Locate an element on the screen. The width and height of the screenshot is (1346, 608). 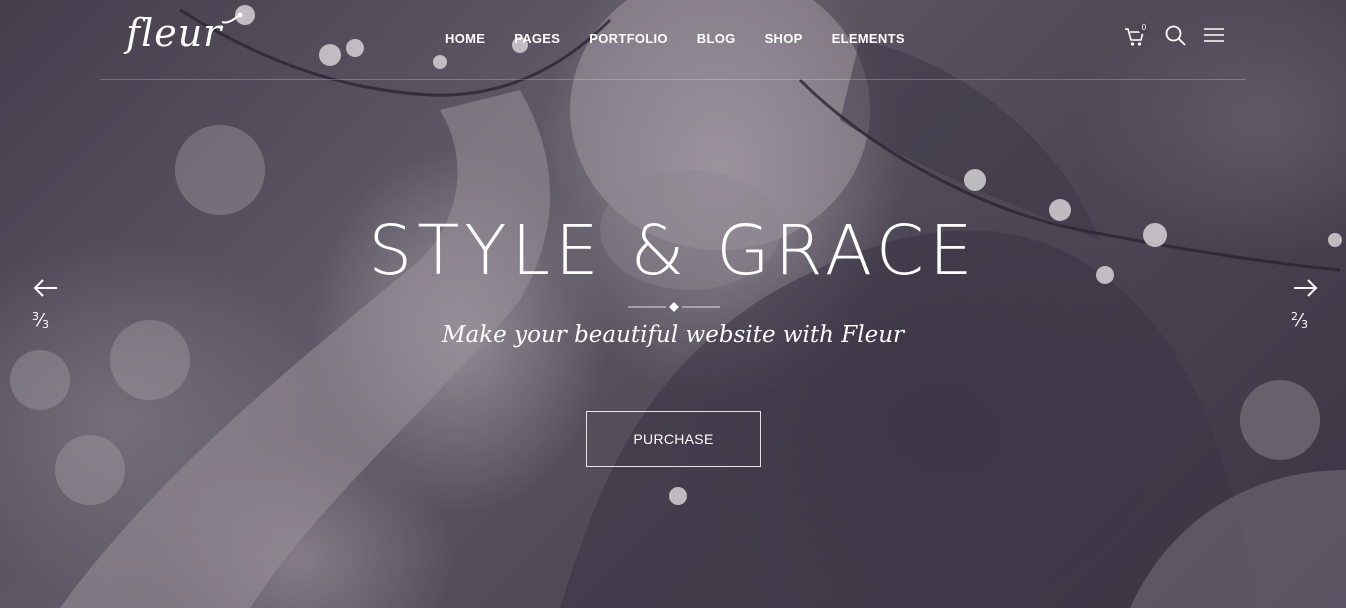
search-button is located at coordinates (1176, 38).